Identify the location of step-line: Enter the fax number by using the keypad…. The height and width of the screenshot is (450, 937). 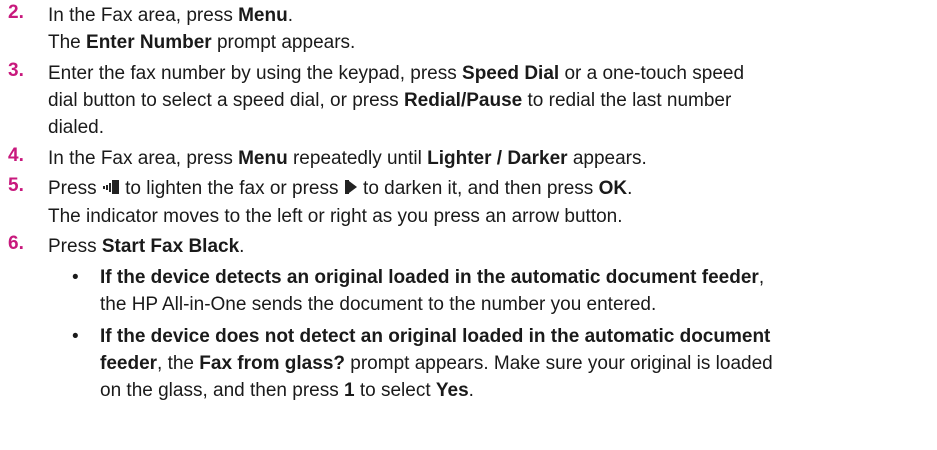
(488, 73).